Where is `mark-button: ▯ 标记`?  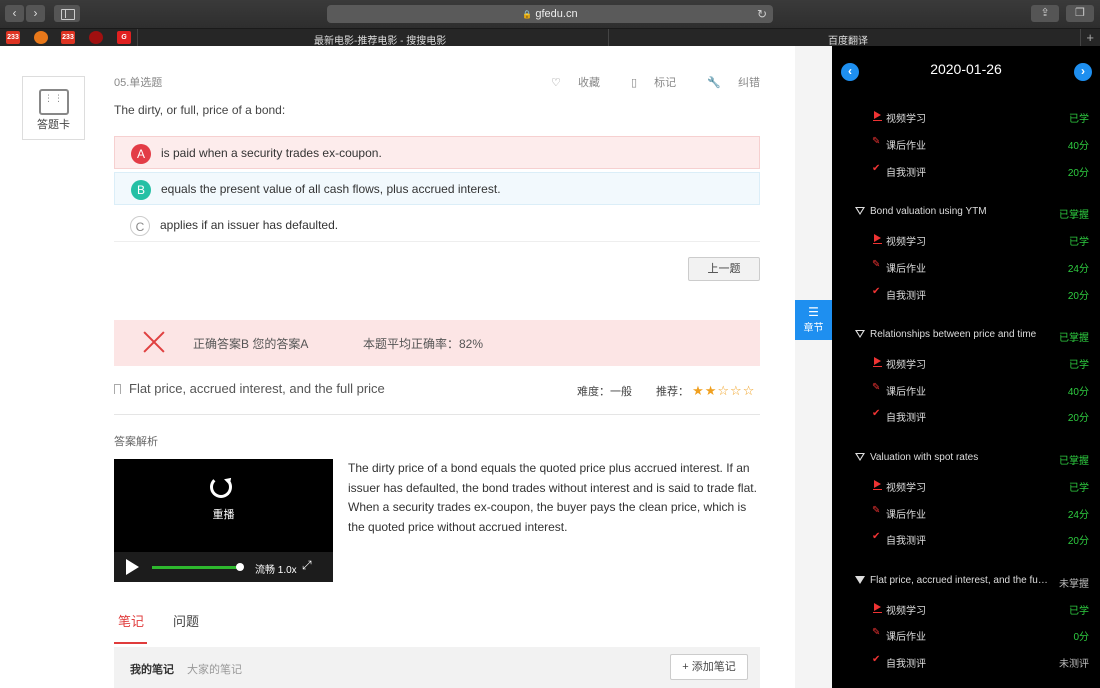
mark-button: ▯ 标记 is located at coordinates (646, 83).